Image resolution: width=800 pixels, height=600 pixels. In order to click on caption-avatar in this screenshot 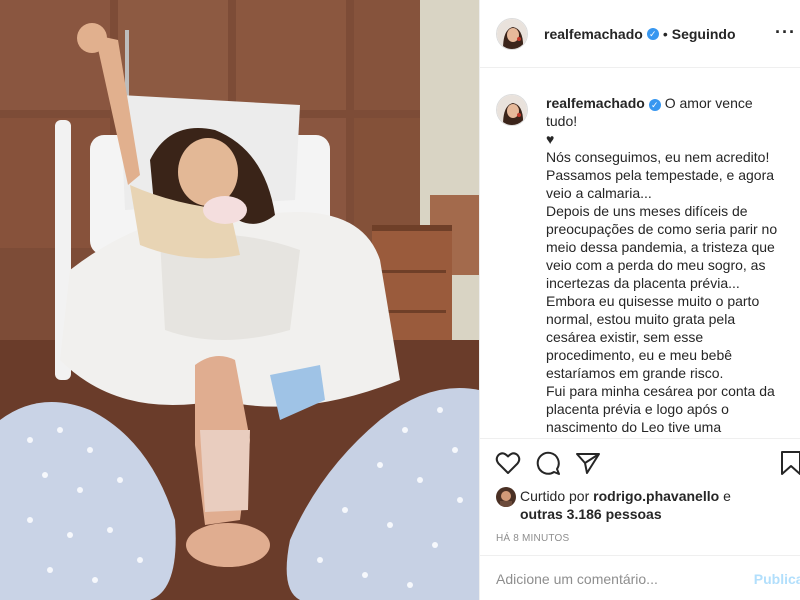, I will do `click(512, 110)`.